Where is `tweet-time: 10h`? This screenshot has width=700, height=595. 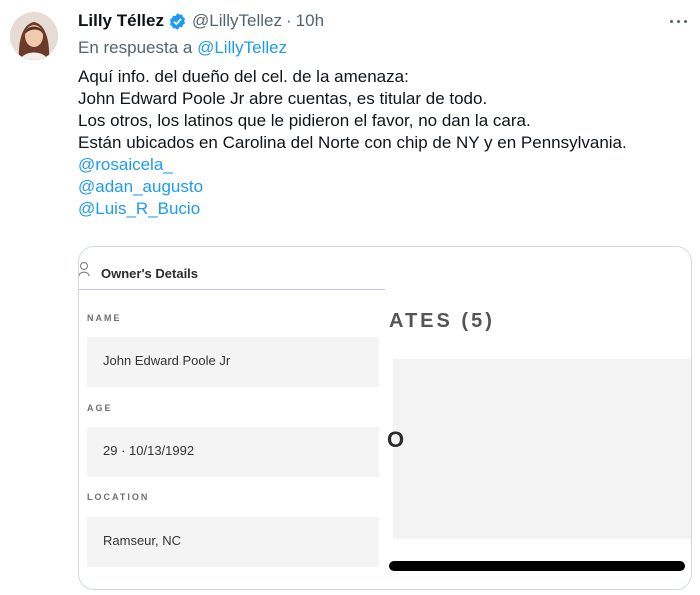
tweet-time: 10h is located at coordinates (310, 21).